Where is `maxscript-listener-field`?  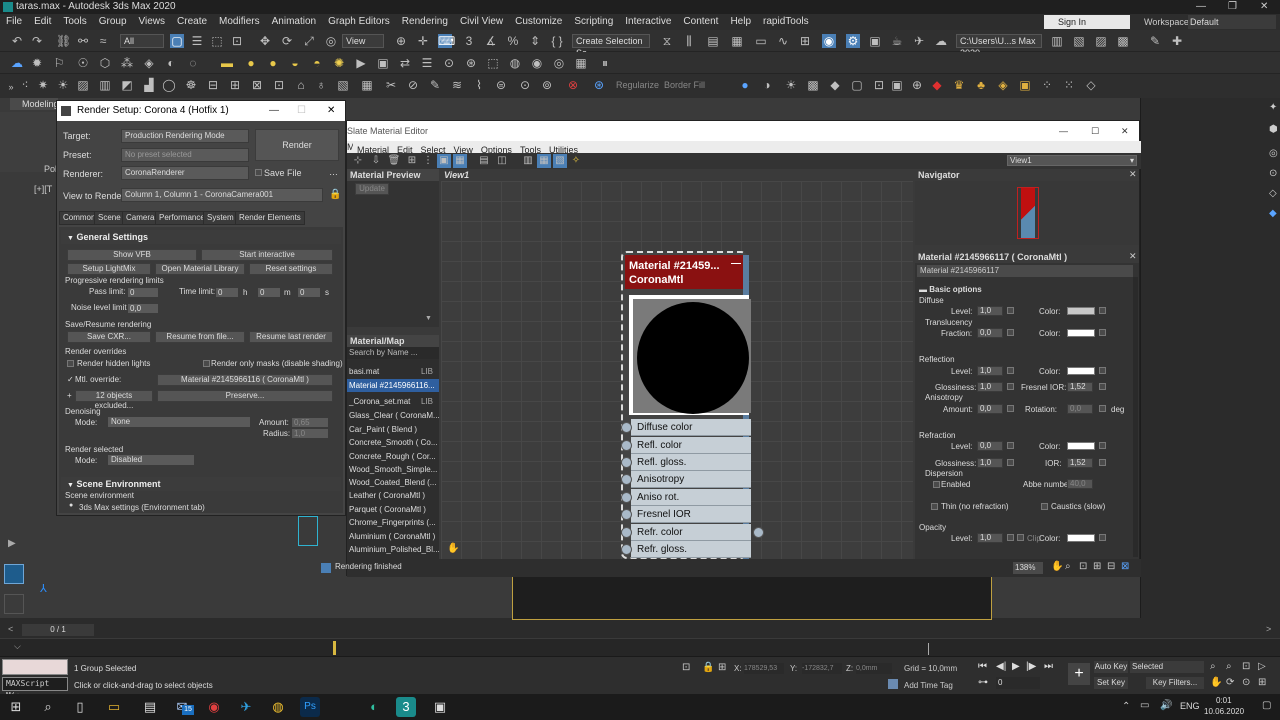 maxscript-listener-field is located at coordinates (35, 667).